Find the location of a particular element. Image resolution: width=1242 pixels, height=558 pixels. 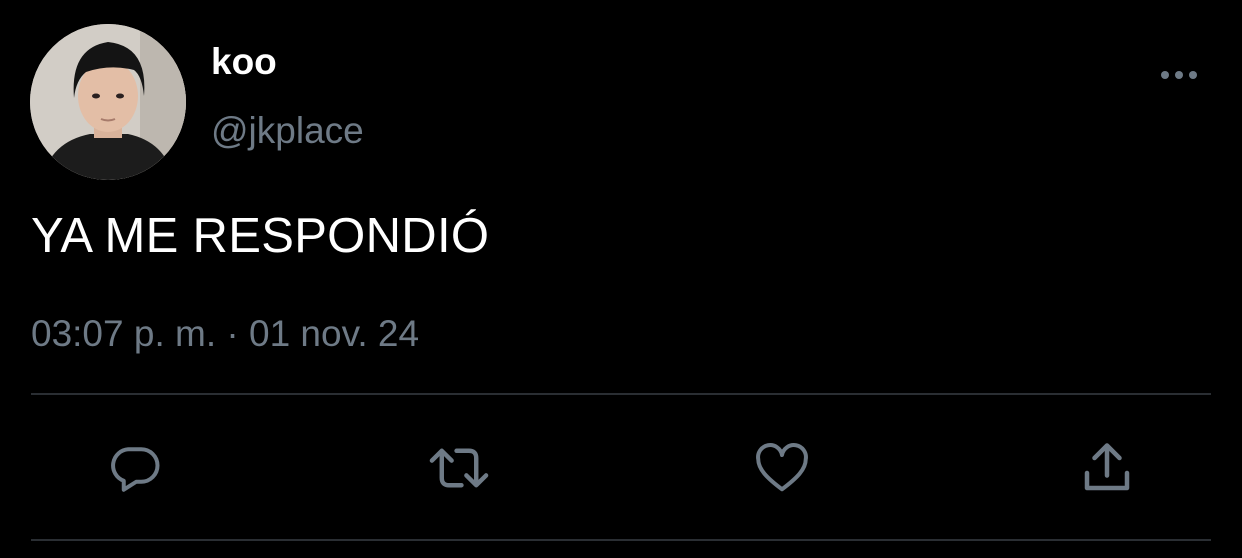

more-options-button is located at coordinates (1179, 75).